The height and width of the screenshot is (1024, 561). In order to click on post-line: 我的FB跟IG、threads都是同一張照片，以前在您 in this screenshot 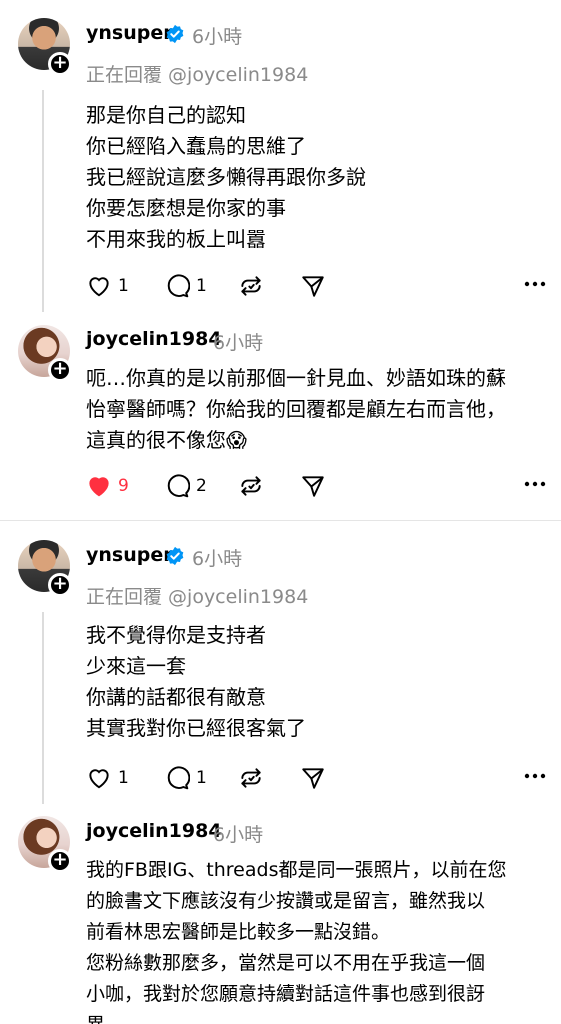, I will do `click(296, 870)`.